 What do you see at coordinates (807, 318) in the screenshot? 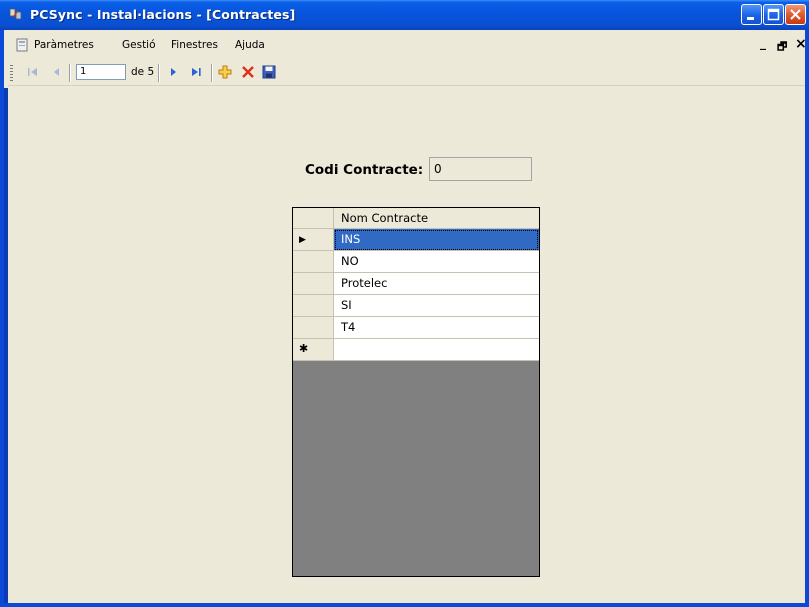
I see `window-frame-right` at bounding box center [807, 318].